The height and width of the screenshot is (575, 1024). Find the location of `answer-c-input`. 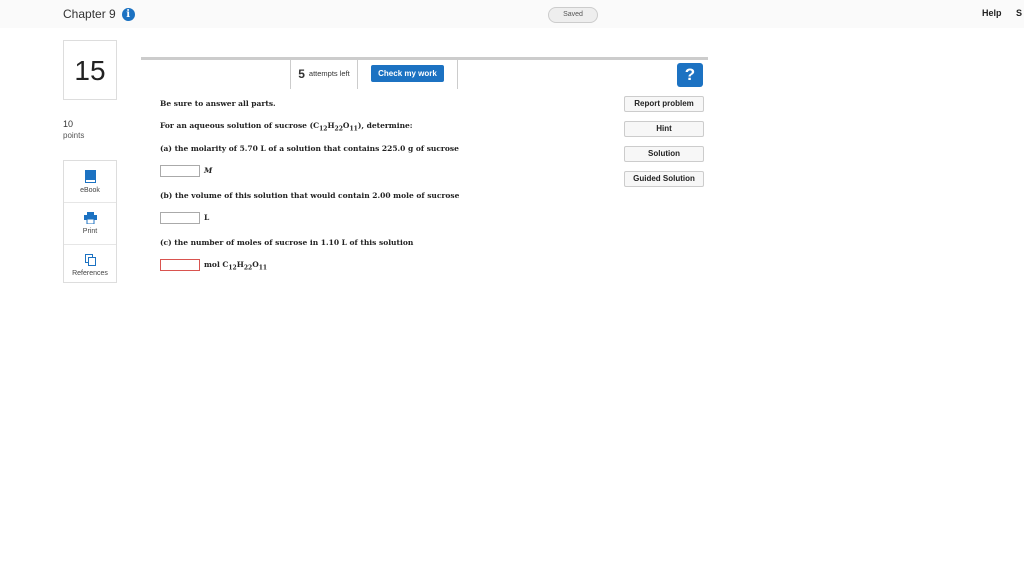

answer-c-input is located at coordinates (180, 265).